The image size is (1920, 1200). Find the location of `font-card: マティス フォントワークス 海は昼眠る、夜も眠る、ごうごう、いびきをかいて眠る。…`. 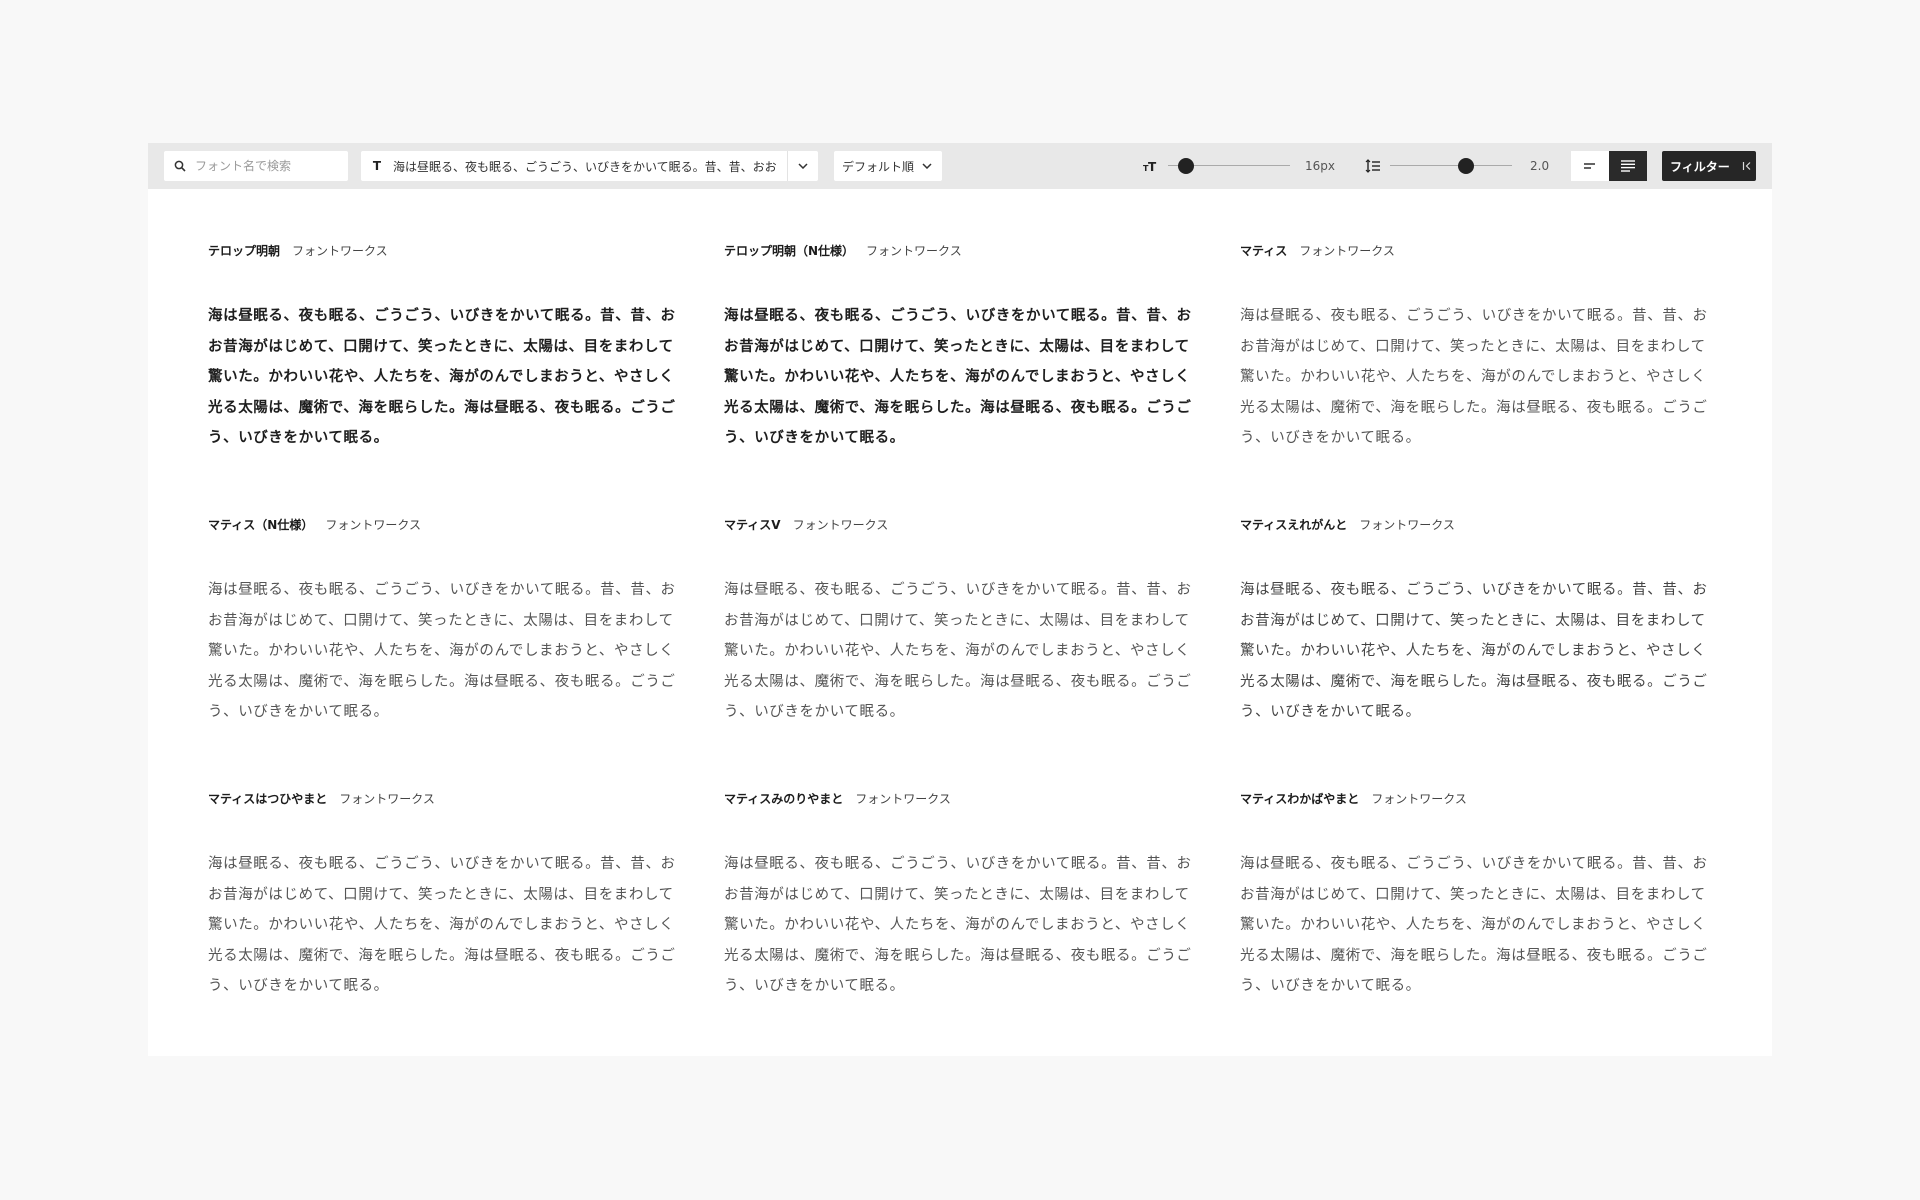

font-card: マティス フォントワークス 海は昼眠る、夜も眠る、ごうごう、いびきをかいて眠る。… is located at coordinates (1476, 380).